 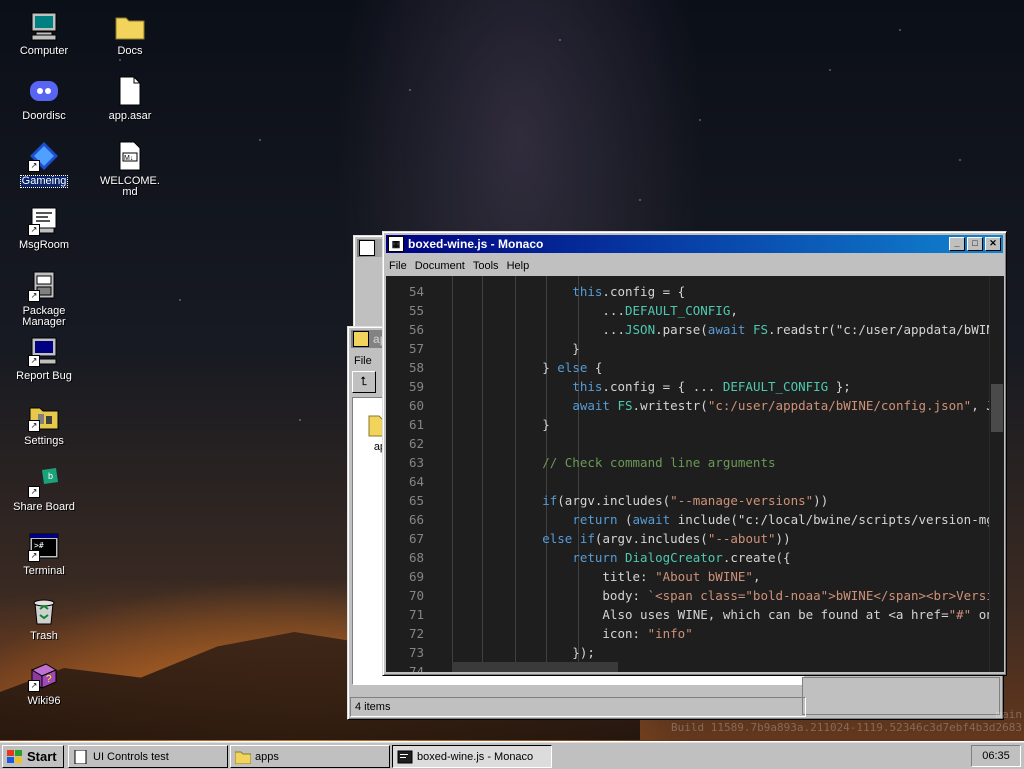 I want to click on code-text: }, so click(x=531, y=348).